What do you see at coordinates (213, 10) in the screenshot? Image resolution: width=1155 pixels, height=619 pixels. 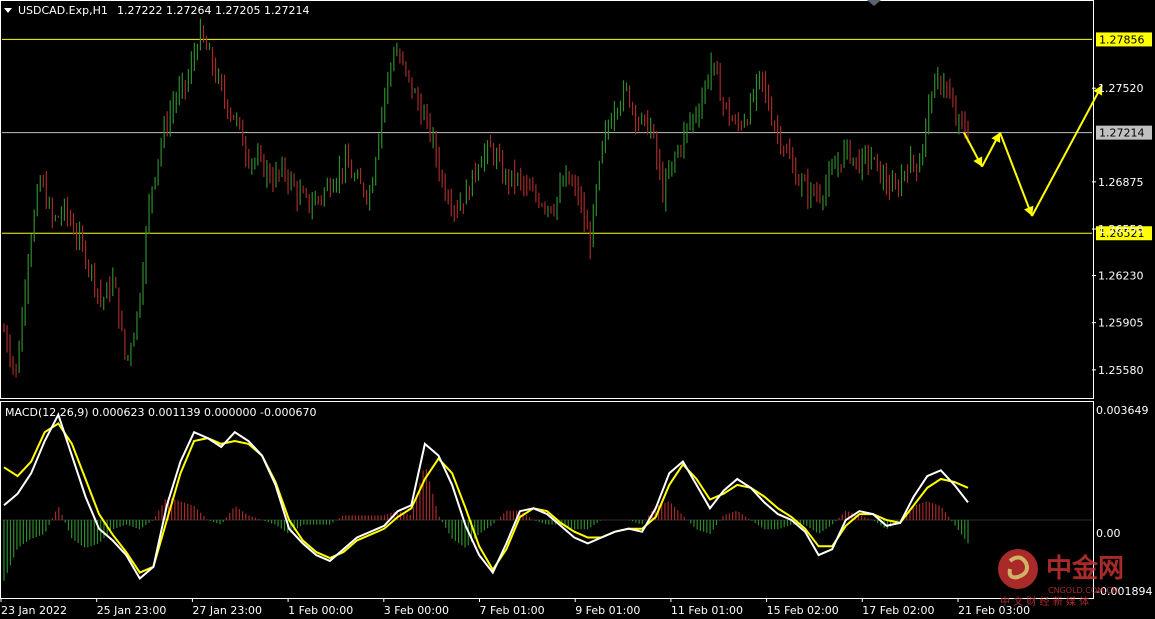 I see `ohlc-readout: 1.27222 1.27264 1.27205 1.27214` at bounding box center [213, 10].